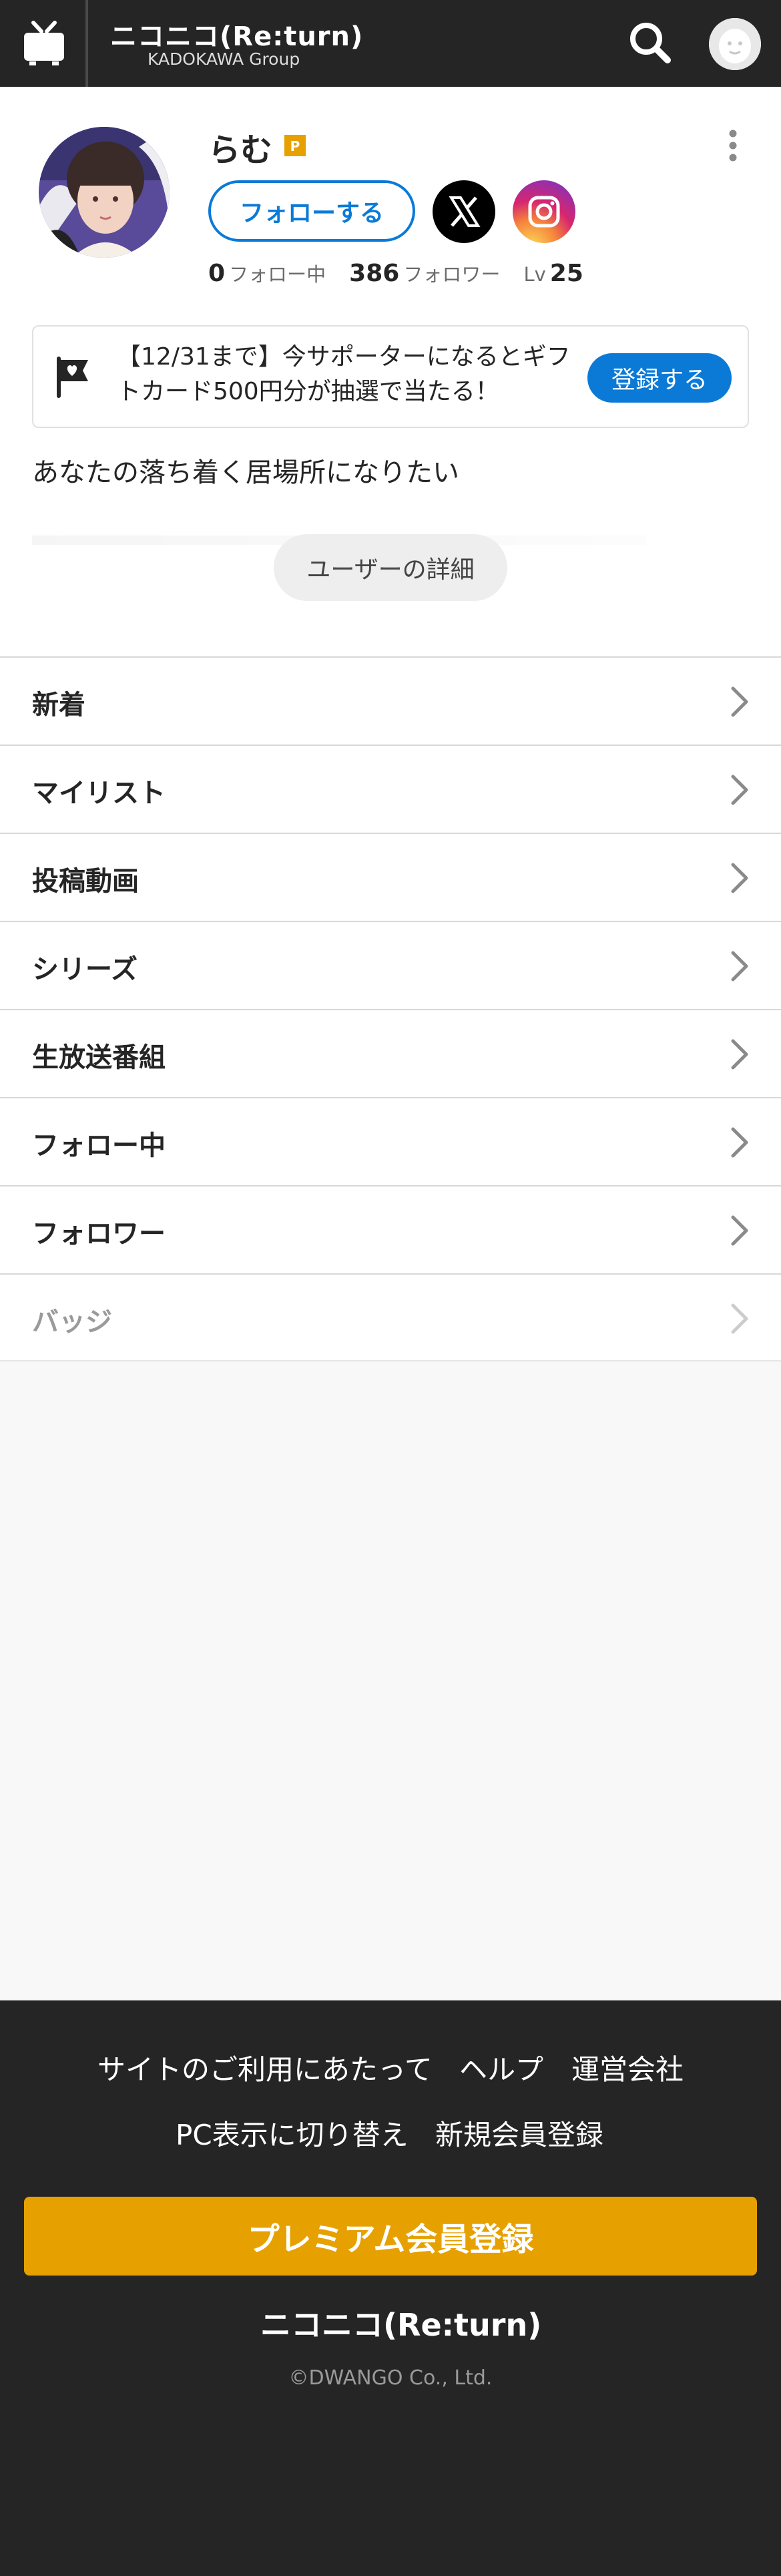  Describe the element at coordinates (451, 274) in the screenshot. I see `followers-label: フォロワー` at that location.